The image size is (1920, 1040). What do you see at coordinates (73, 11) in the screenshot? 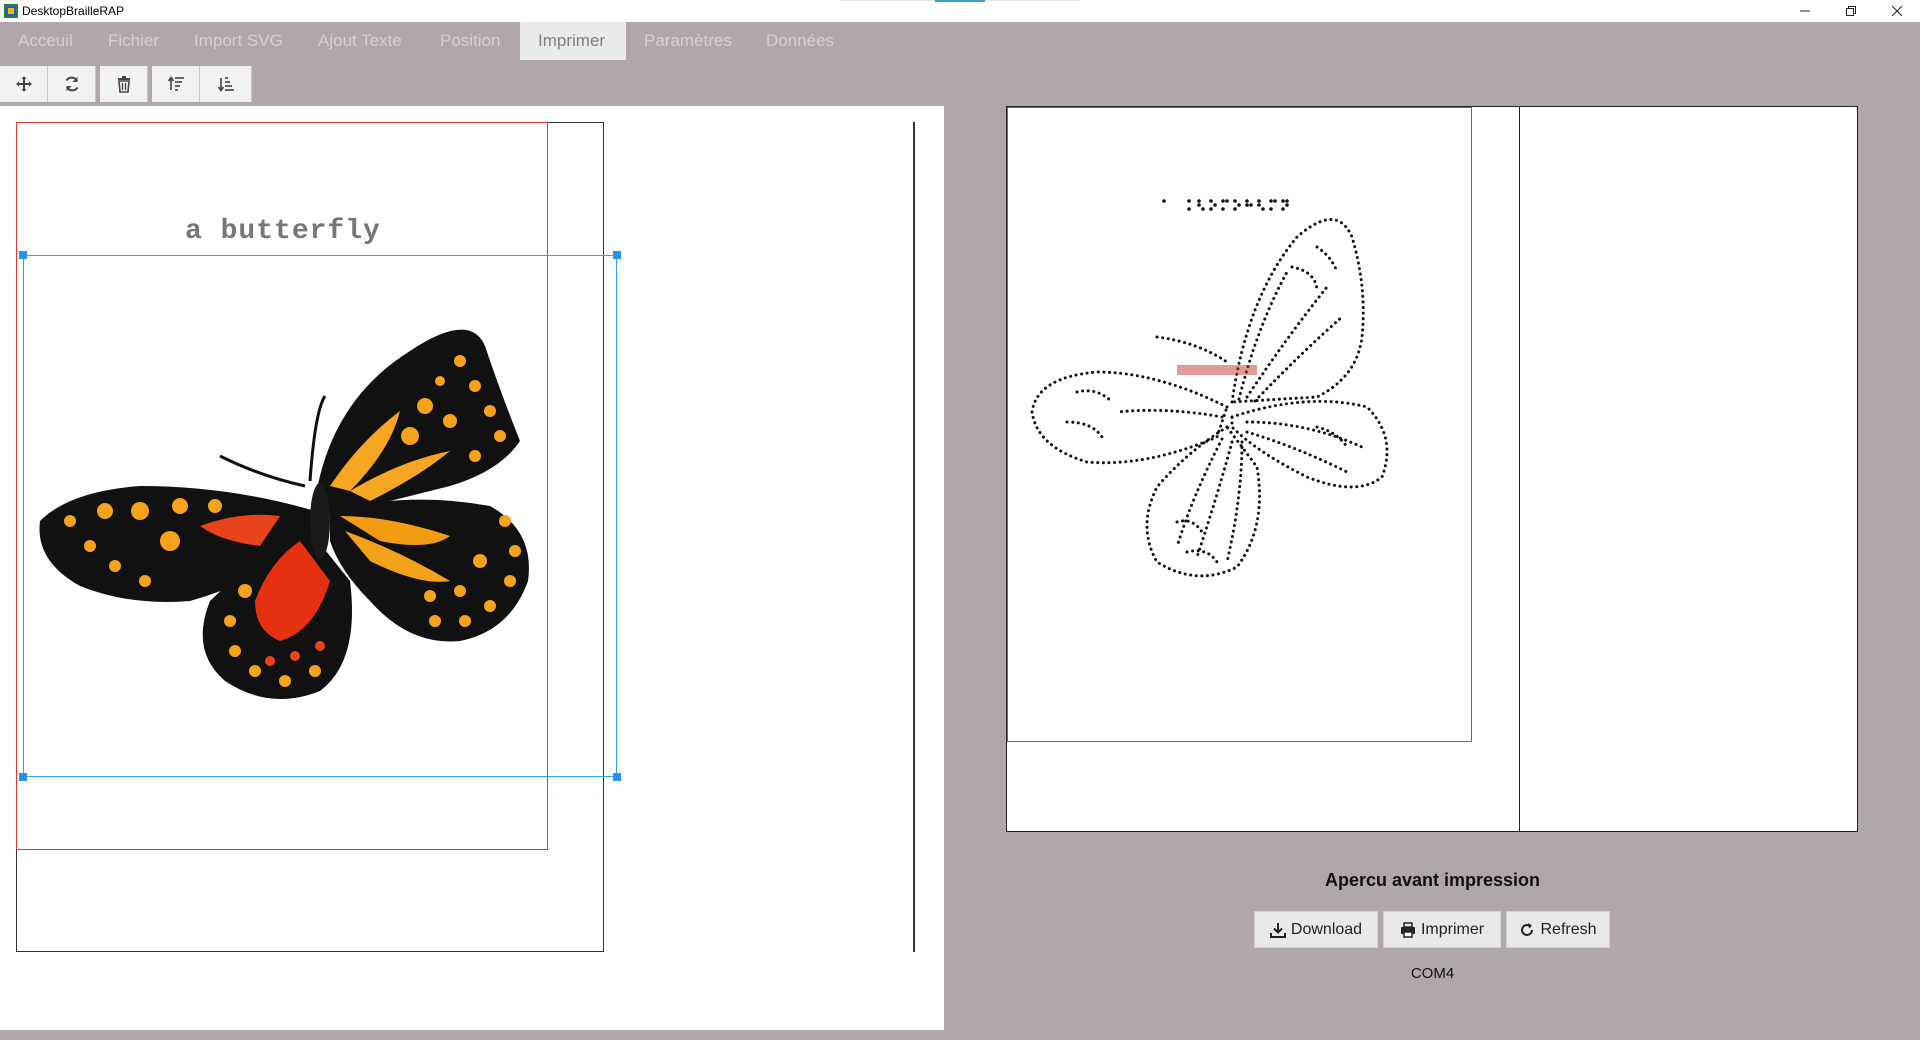
I see `window-title: DesktopBrailleRAP` at bounding box center [73, 11].